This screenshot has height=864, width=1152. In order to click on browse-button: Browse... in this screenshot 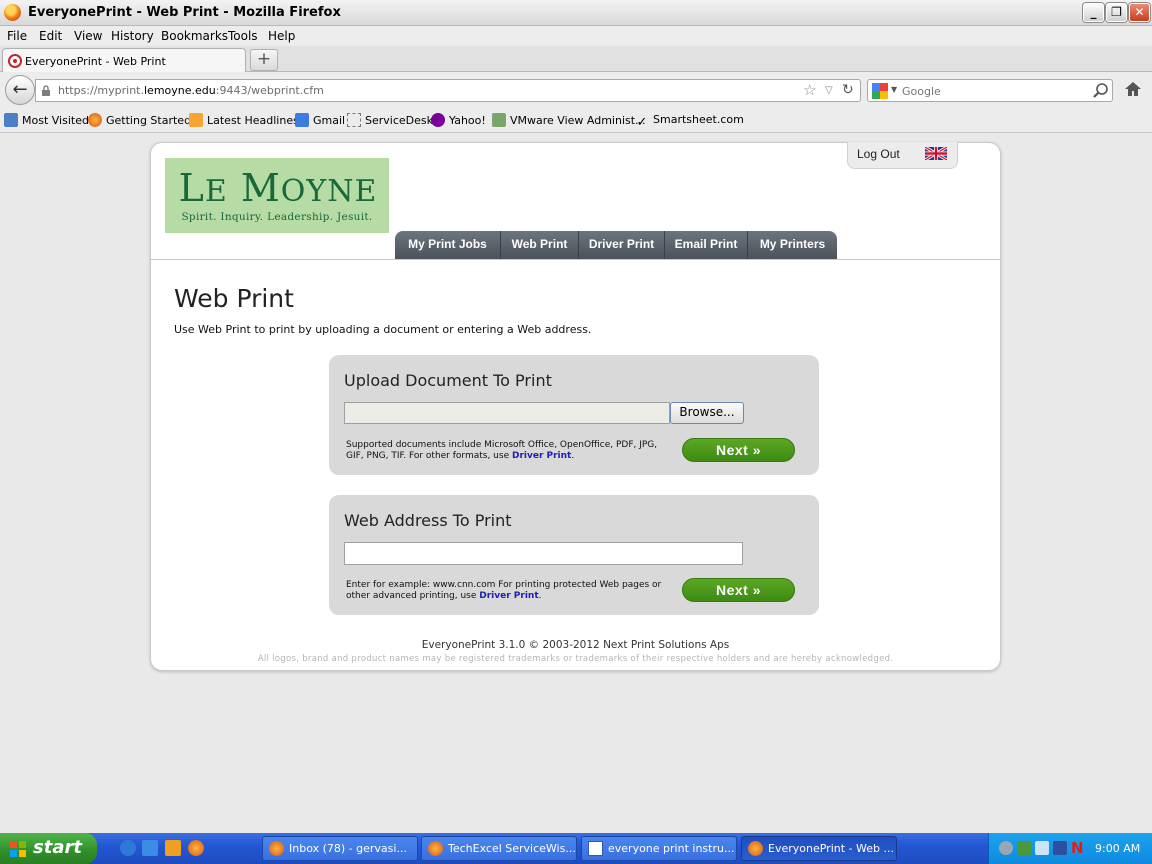, I will do `click(707, 413)`.